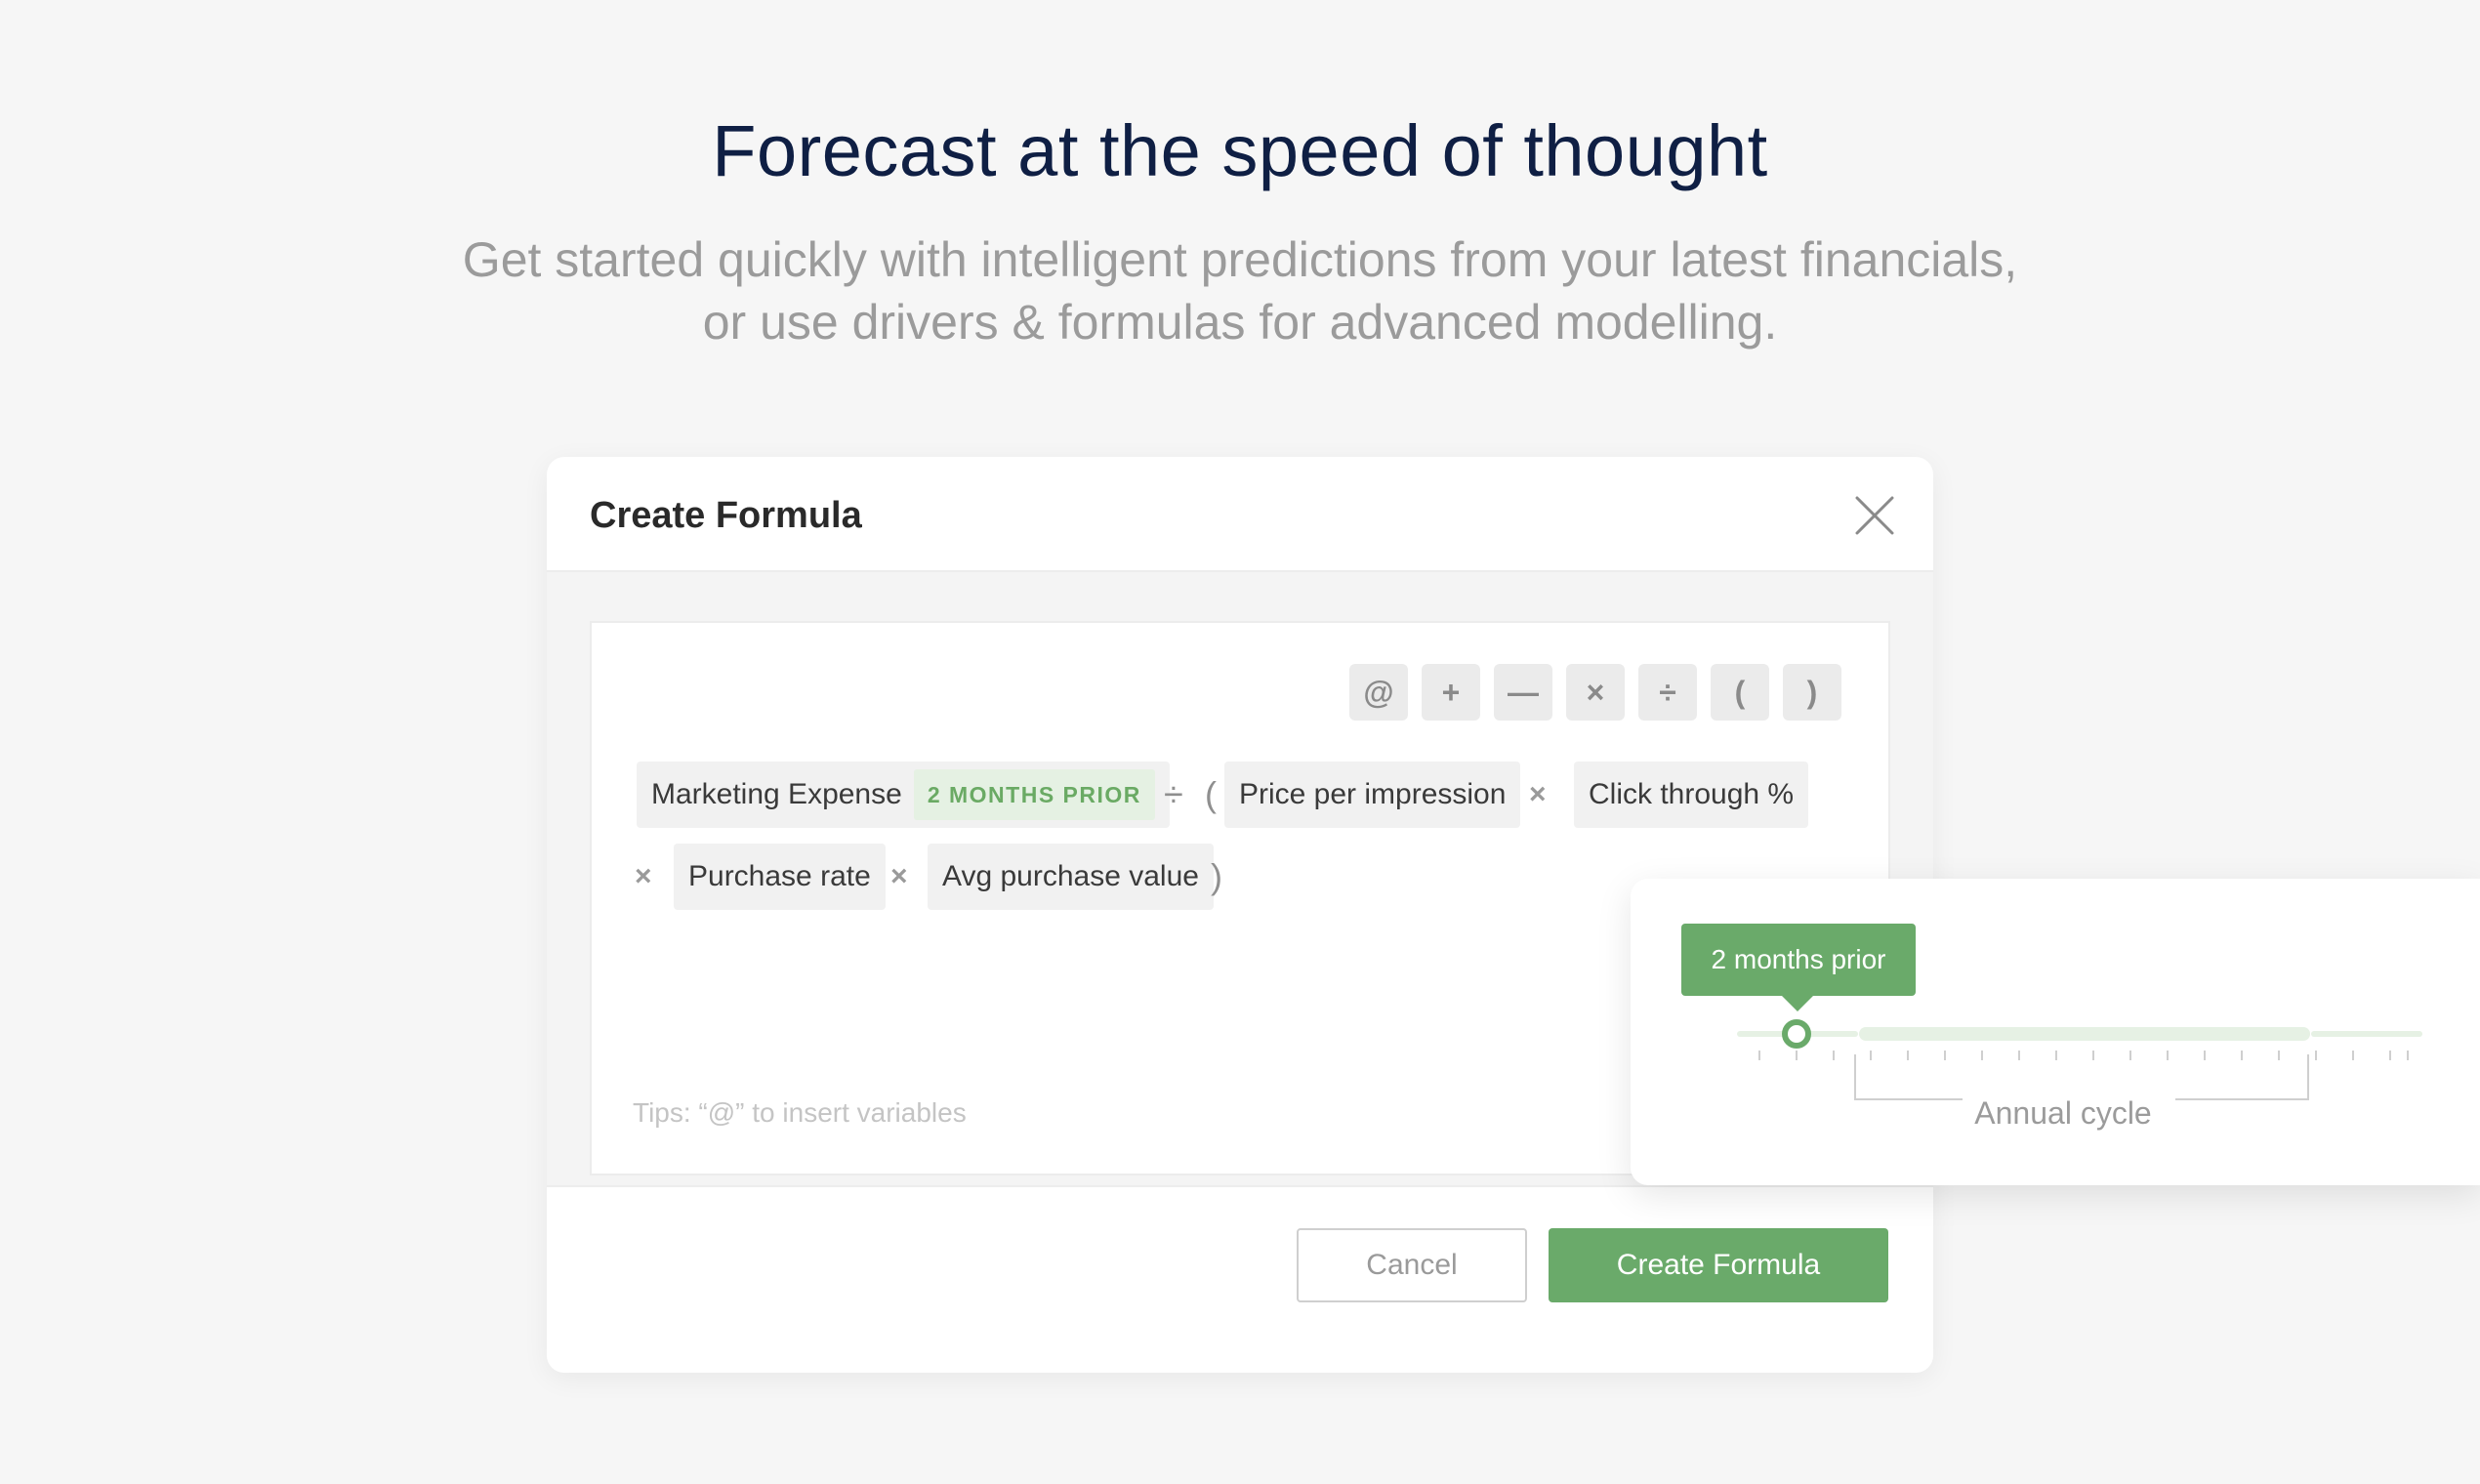  I want to click on formula-token-purchase-rate: Purchase rate, so click(780, 877).